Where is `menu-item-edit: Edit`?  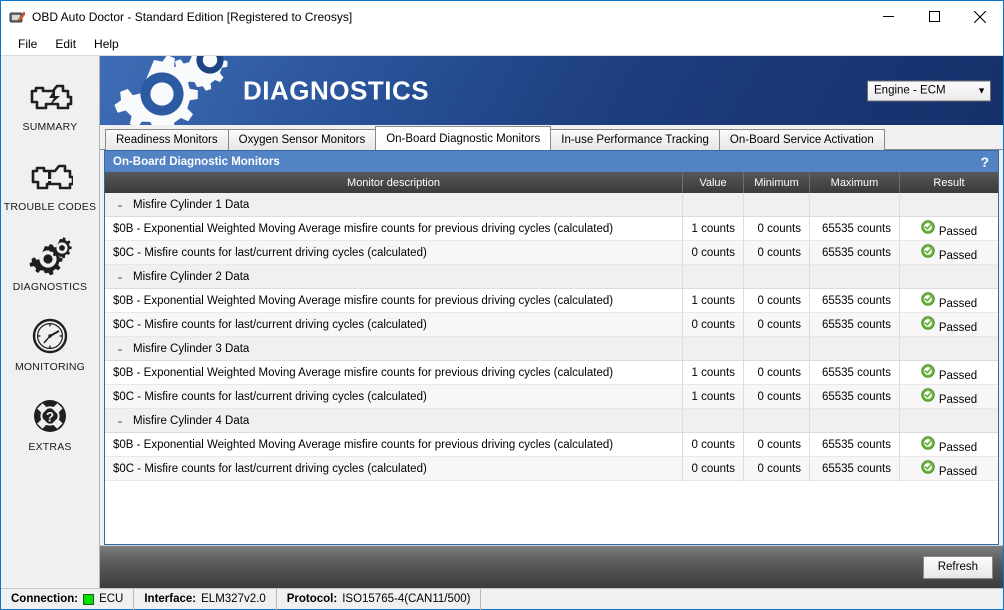
menu-item-edit: Edit is located at coordinates (65, 44).